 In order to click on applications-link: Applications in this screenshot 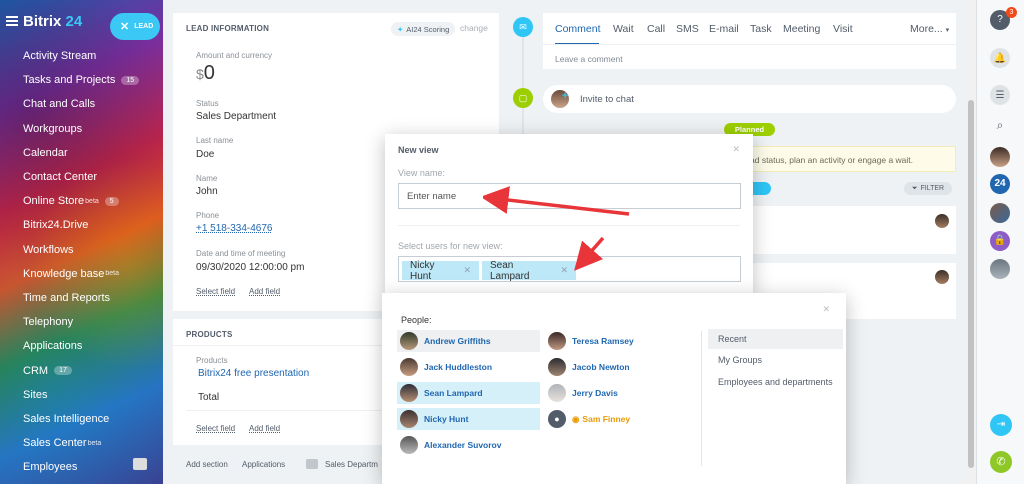, I will do `click(263, 464)`.